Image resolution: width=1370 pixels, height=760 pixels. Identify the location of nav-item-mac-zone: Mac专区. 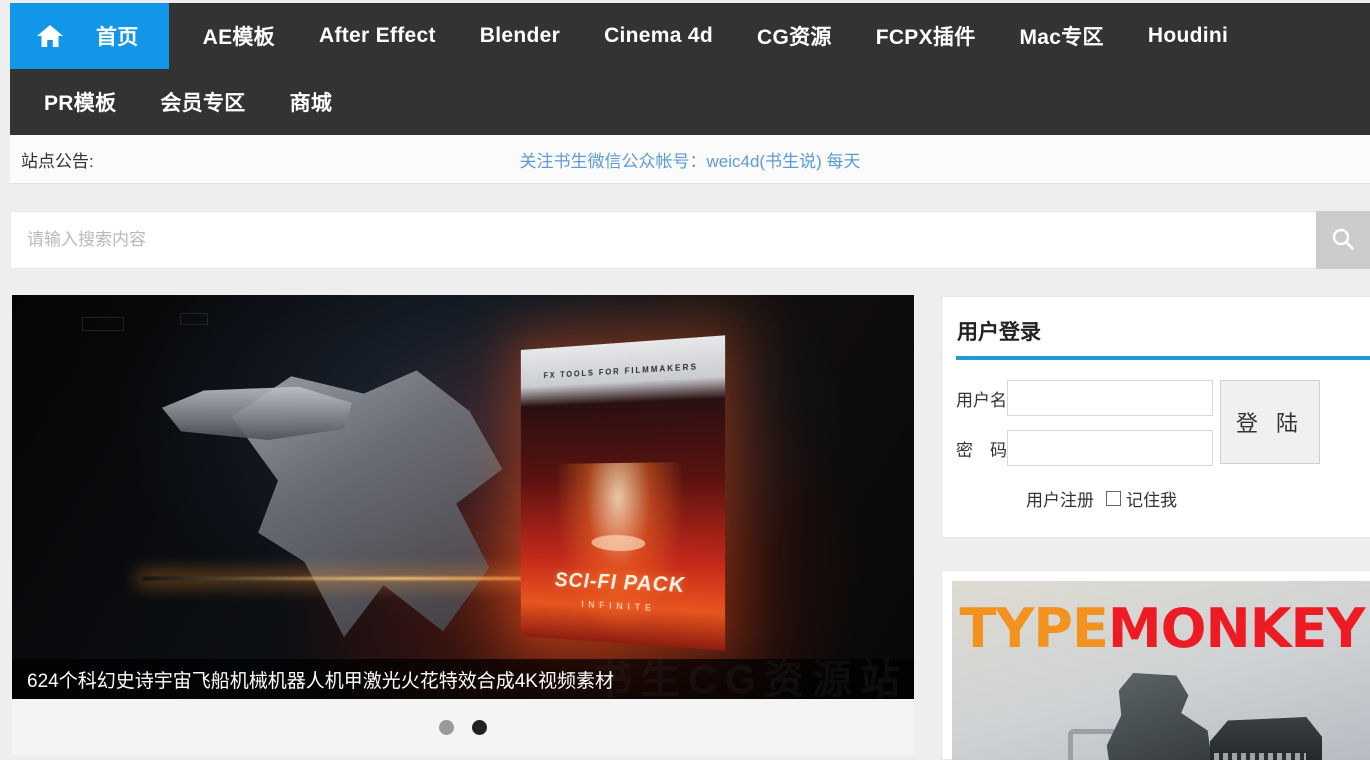
(1062, 36).